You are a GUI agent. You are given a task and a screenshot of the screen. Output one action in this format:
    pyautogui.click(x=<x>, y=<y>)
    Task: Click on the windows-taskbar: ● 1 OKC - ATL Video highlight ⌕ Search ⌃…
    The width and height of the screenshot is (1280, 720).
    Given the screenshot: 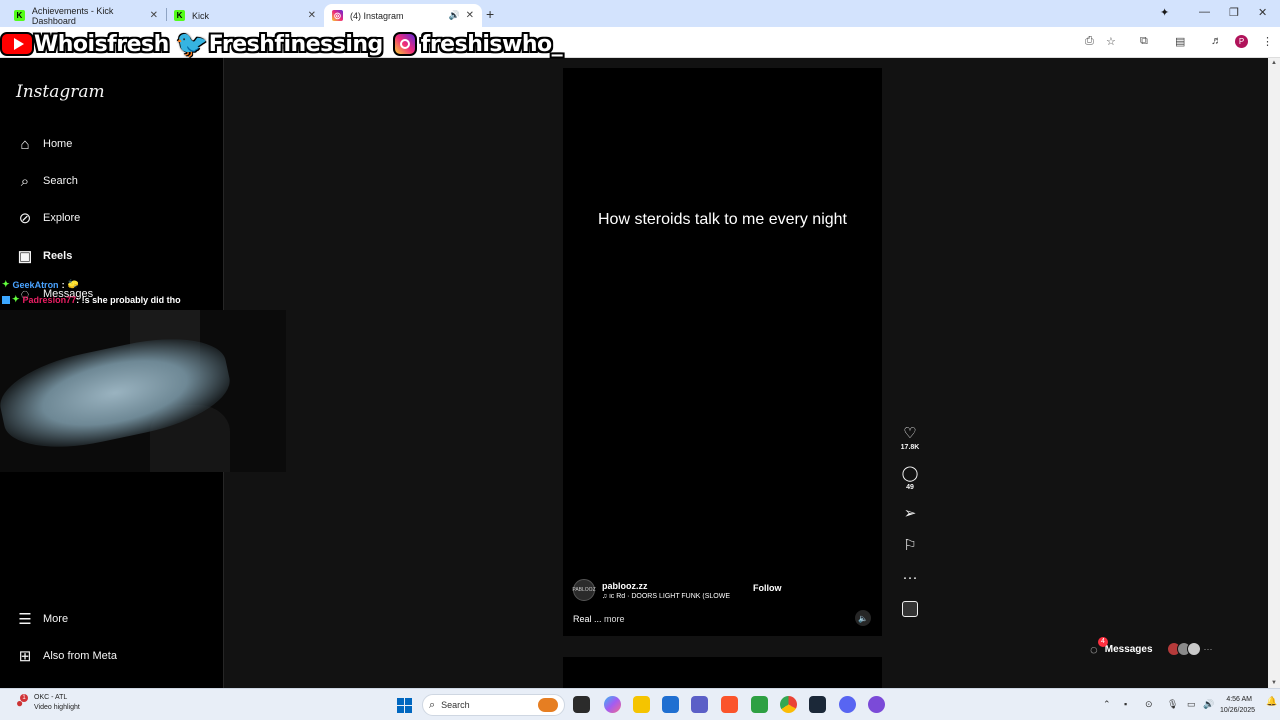 What is the action you would take?
    pyautogui.click(x=640, y=704)
    